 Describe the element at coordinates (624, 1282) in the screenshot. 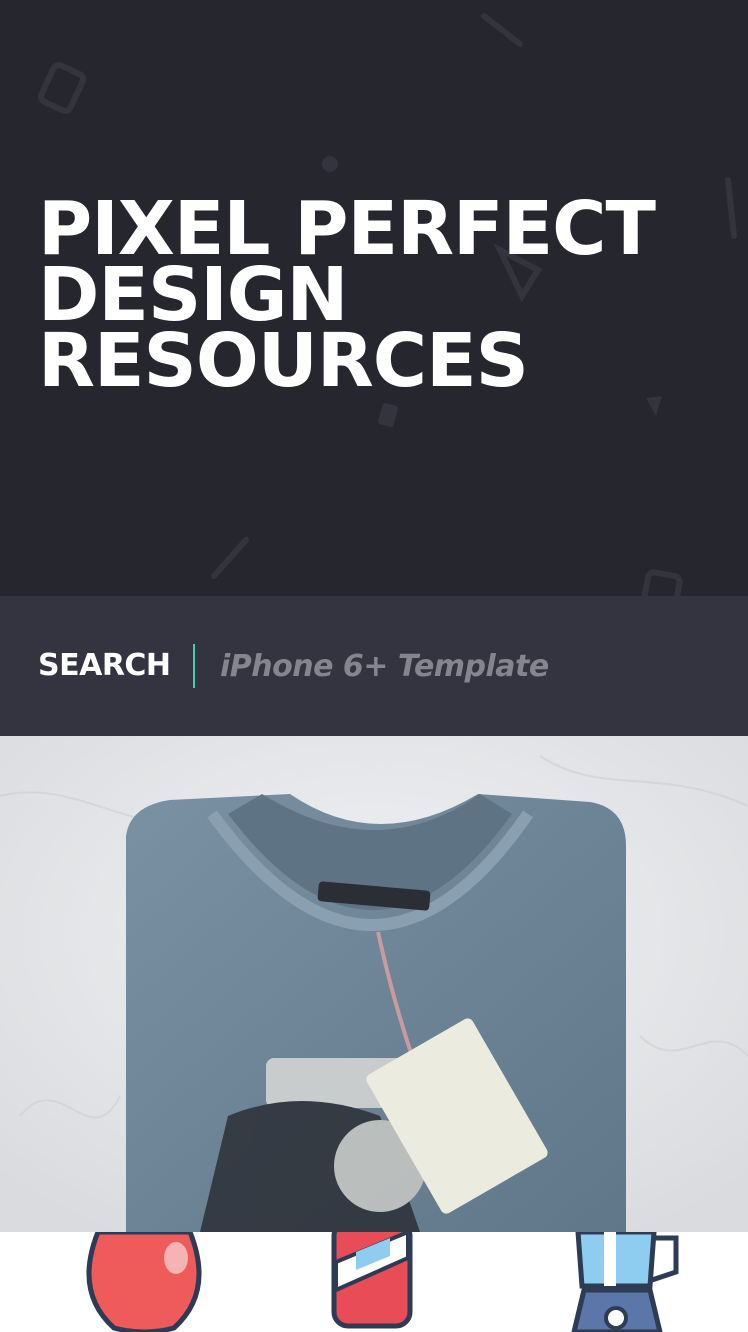

I see `blender-icon` at that location.